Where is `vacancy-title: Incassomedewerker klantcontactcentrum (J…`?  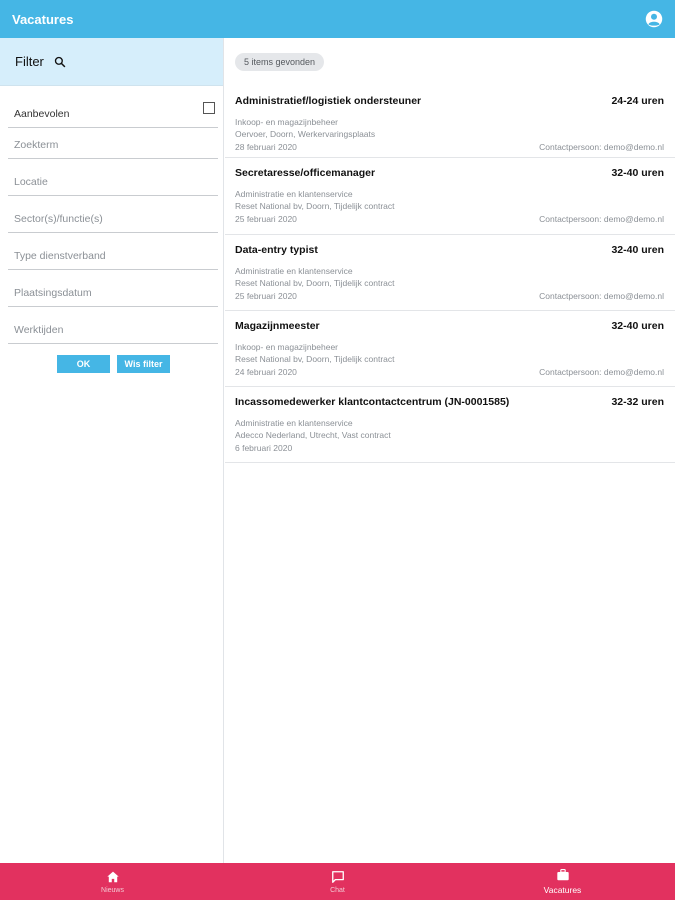
vacancy-title: Incassomedewerker klantcontactcentrum (J… is located at coordinates (372, 402).